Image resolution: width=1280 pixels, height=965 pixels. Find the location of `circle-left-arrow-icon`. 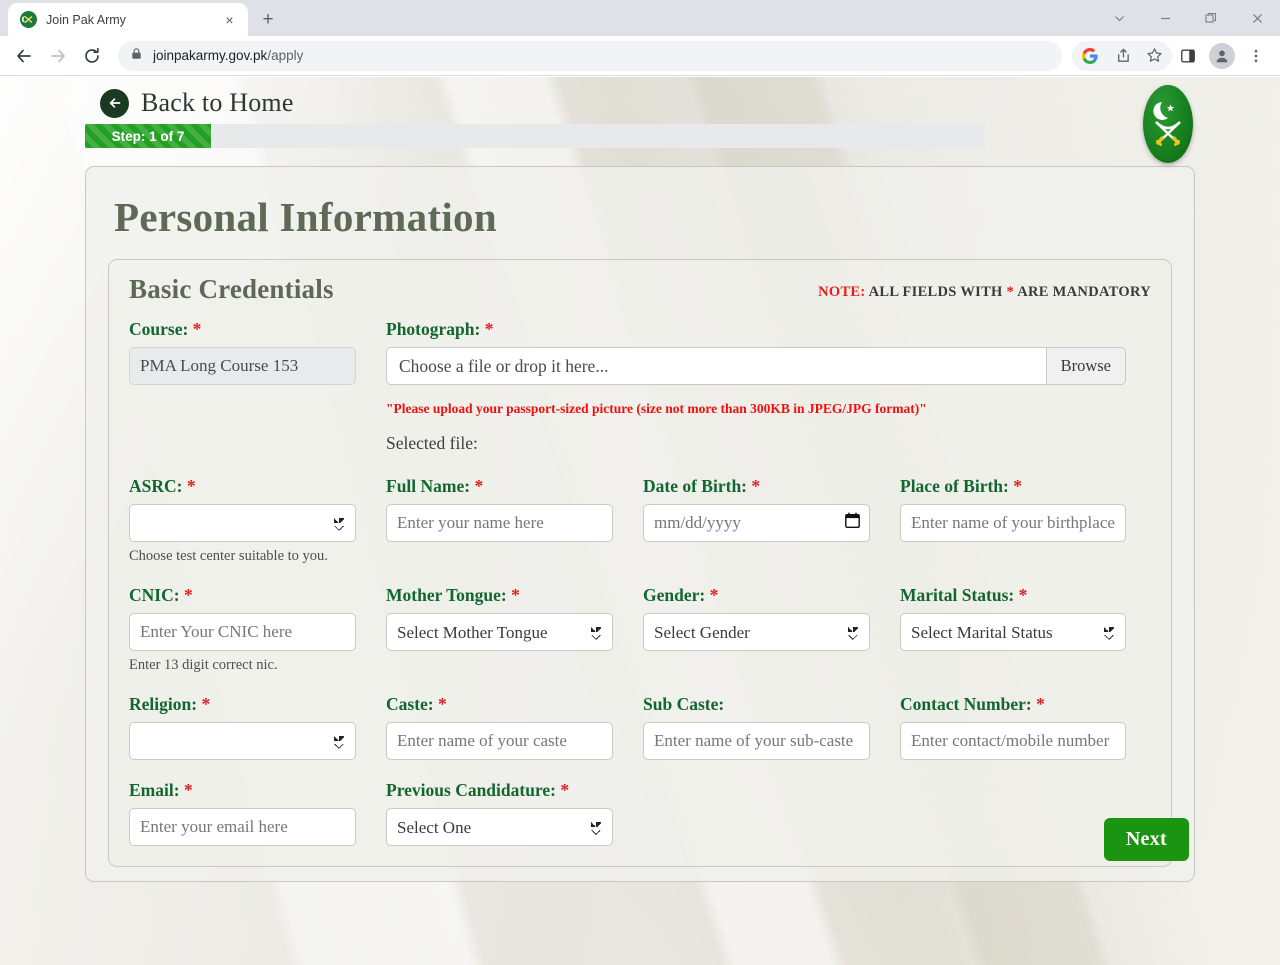

circle-left-arrow-icon is located at coordinates (114, 103).